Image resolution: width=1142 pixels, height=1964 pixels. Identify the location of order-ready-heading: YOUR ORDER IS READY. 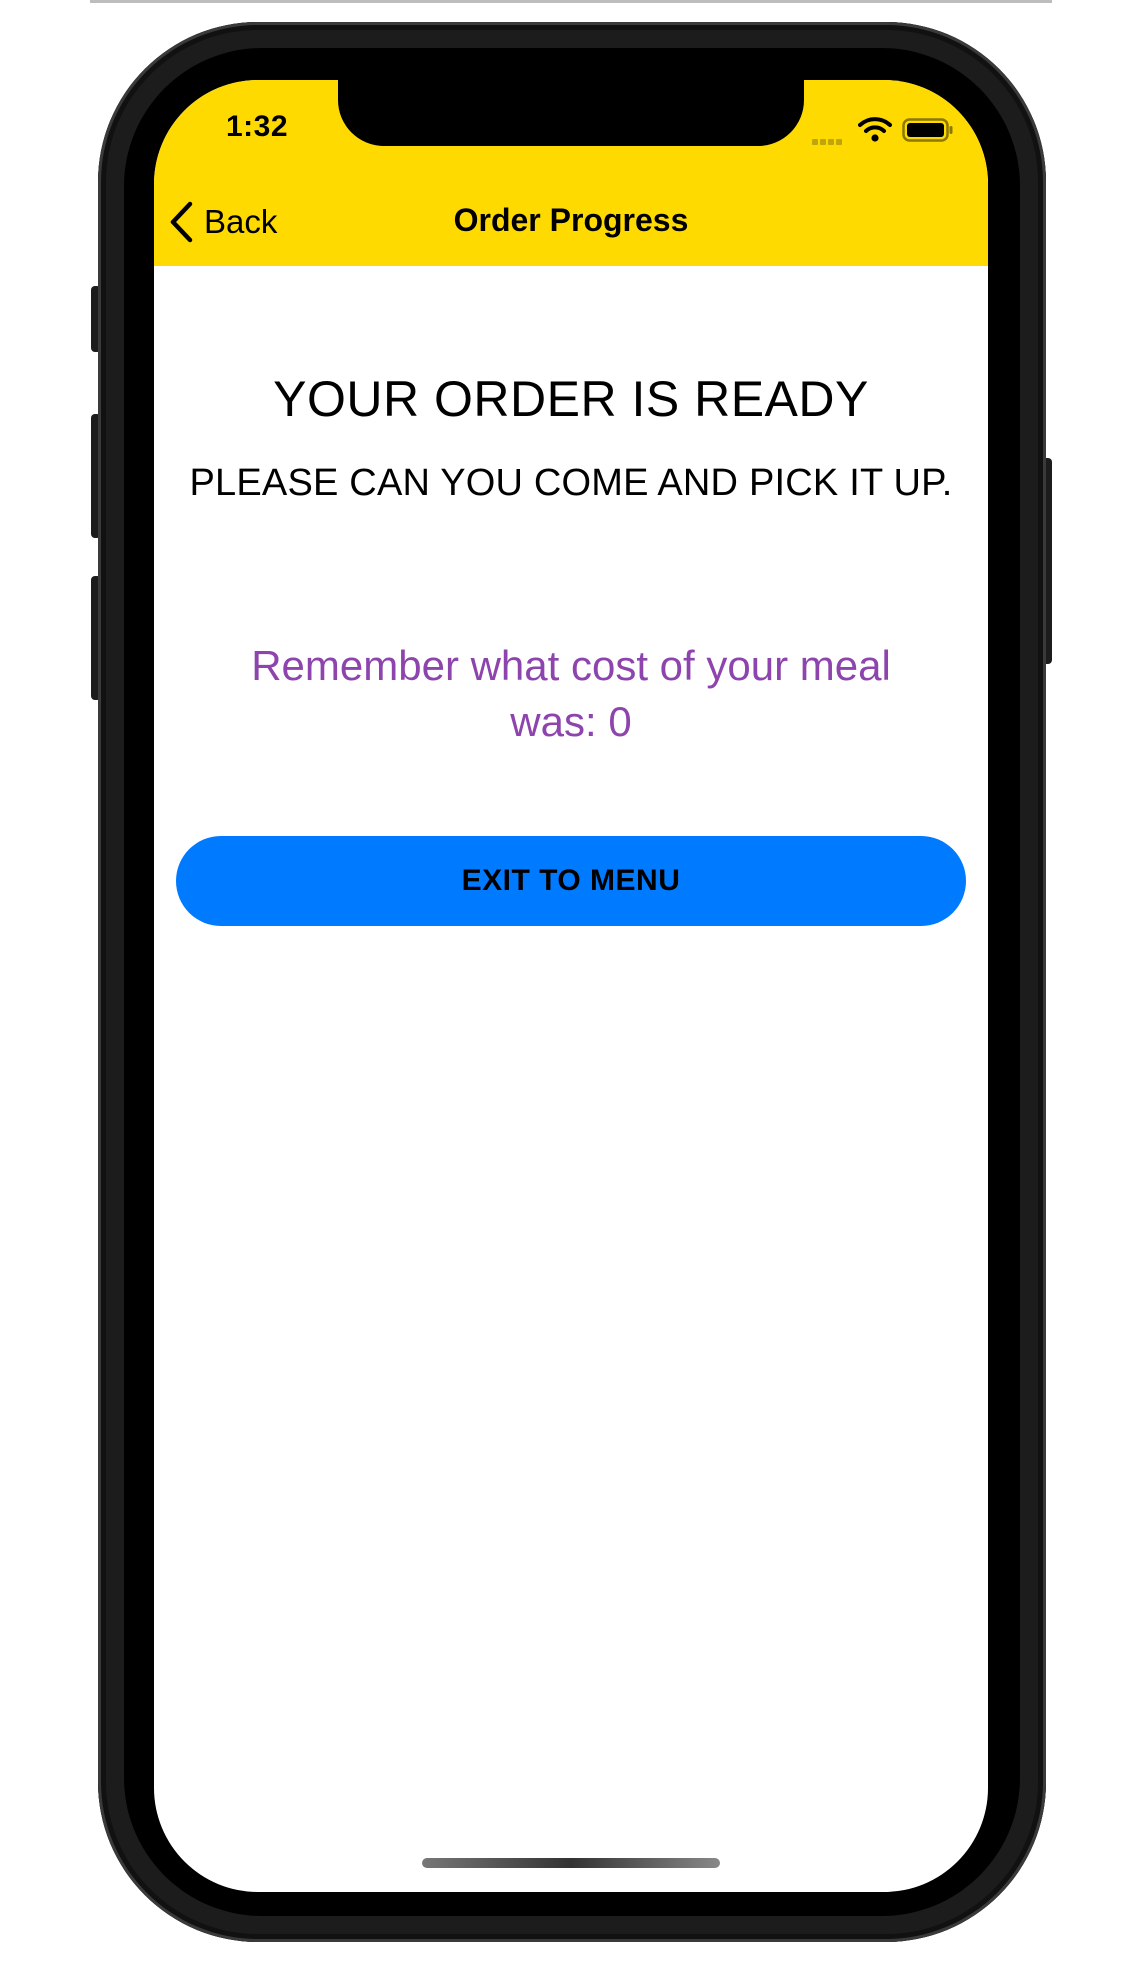
(571, 399).